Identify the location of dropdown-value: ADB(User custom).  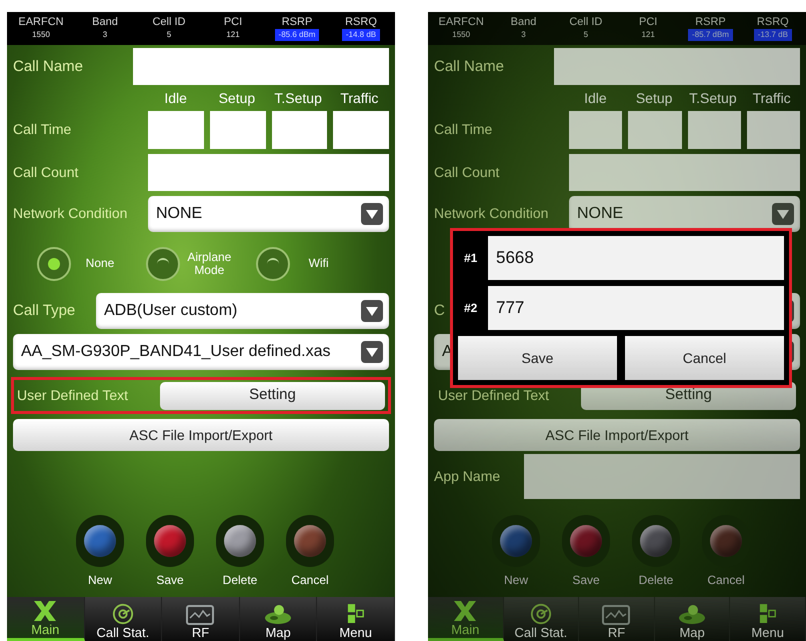
(171, 311).